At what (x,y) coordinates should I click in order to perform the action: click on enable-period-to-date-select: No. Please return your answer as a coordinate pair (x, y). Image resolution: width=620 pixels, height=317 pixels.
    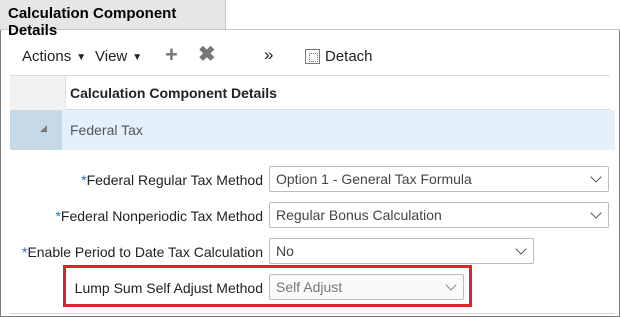
    Looking at the image, I should click on (401, 251).